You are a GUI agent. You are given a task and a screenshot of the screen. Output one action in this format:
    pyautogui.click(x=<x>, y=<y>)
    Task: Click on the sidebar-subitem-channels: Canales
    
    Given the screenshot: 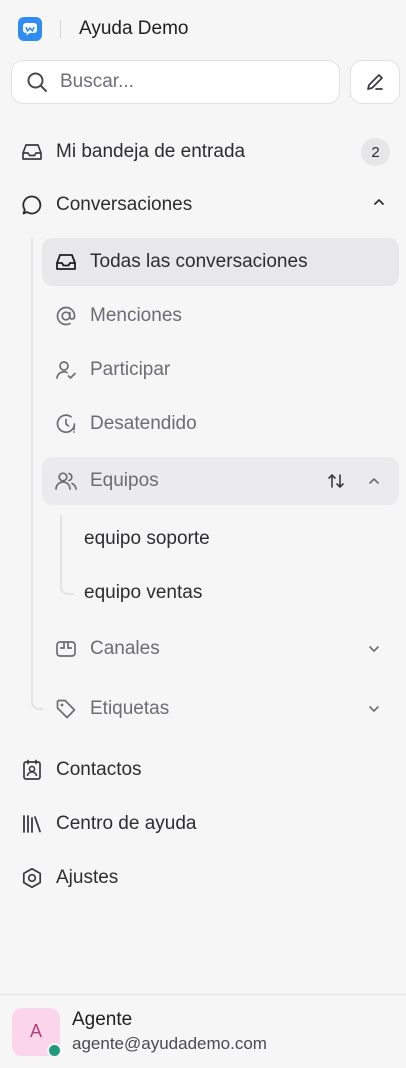 What is the action you would take?
    pyautogui.click(x=220, y=649)
    